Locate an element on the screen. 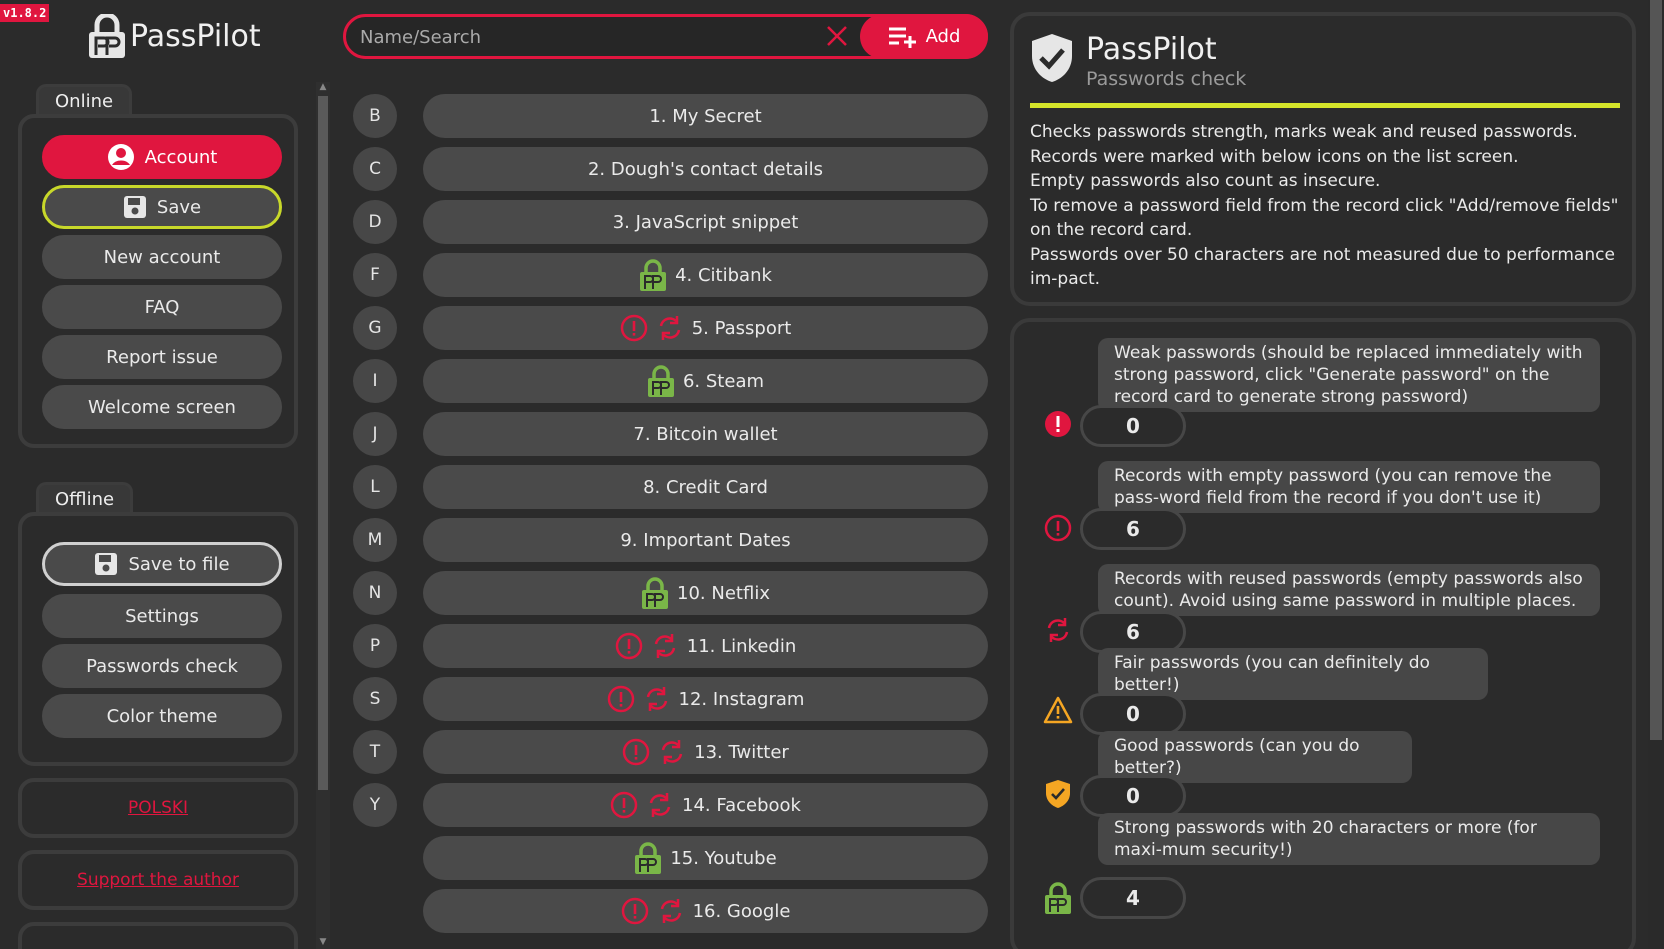  record-label: 3. JavaScript snippet is located at coordinates (705, 222).